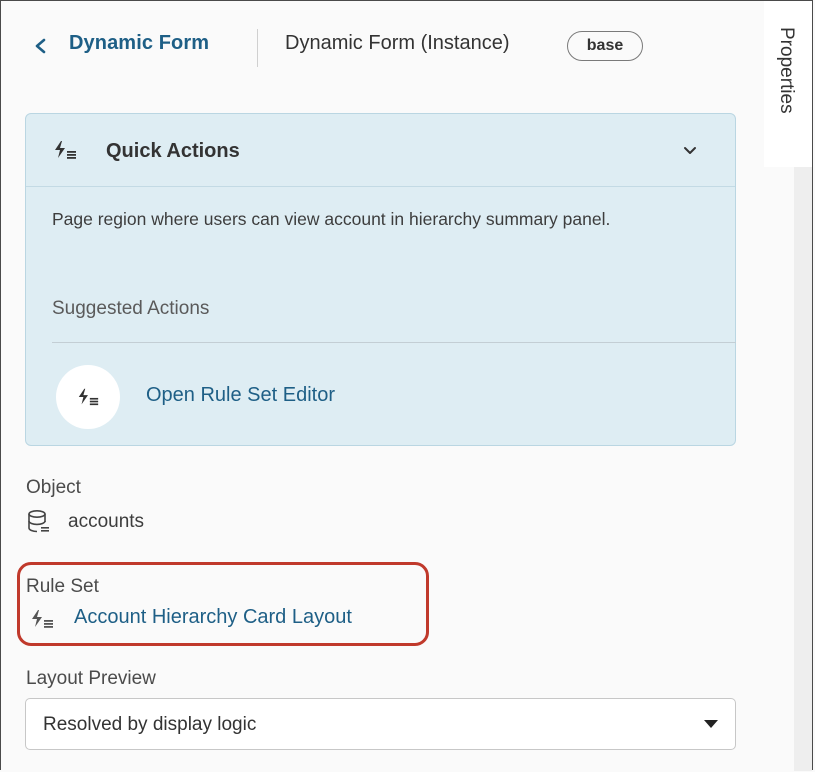  What do you see at coordinates (106, 521) in the screenshot?
I see `object-value: accounts` at bounding box center [106, 521].